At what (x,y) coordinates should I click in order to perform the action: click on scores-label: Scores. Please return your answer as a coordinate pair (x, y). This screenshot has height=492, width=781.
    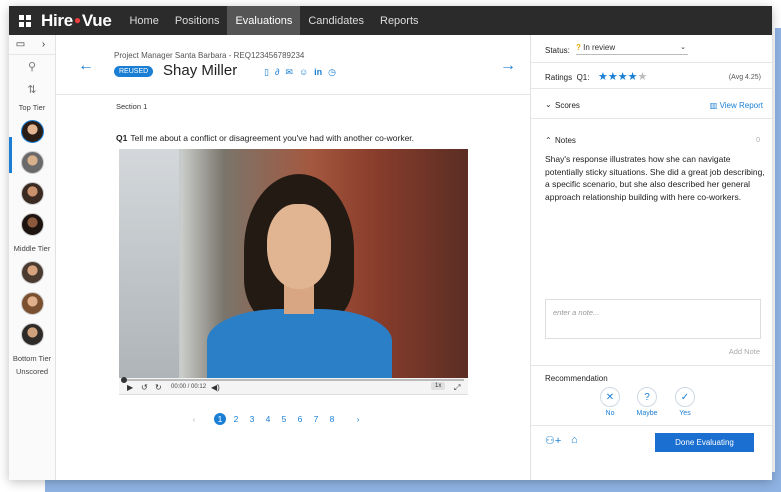
    Looking at the image, I should click on (567, 105).